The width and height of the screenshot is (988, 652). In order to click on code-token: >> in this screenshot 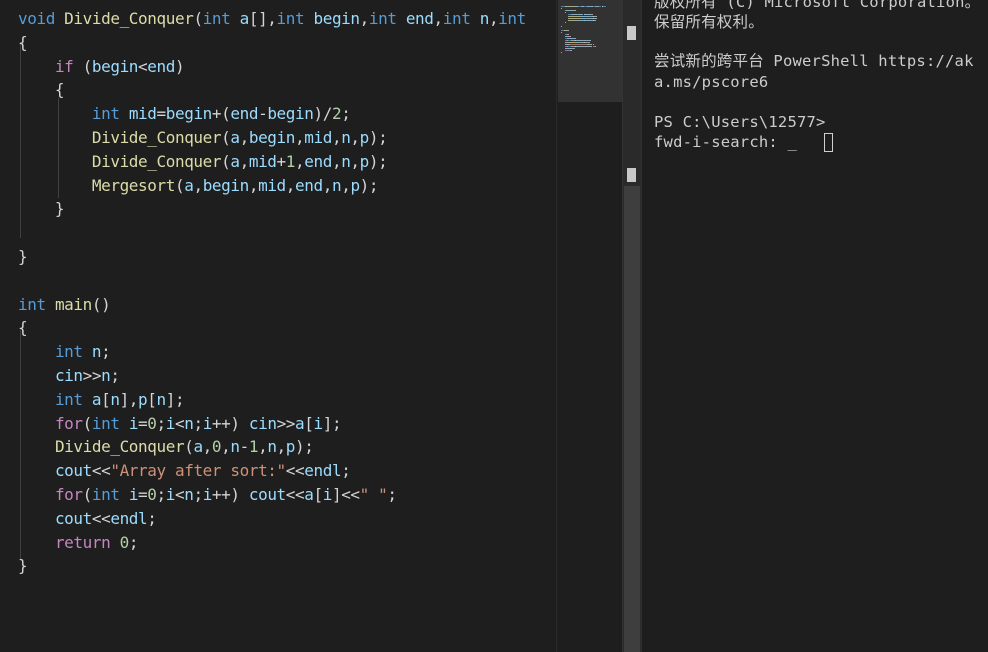, I will do `click(286, 423)`.